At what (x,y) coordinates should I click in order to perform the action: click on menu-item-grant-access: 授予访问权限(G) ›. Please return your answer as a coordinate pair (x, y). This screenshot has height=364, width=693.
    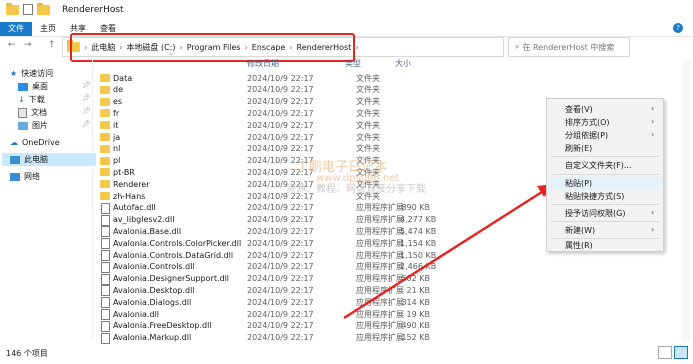
    Looking at the image, I should click on (609, 213).